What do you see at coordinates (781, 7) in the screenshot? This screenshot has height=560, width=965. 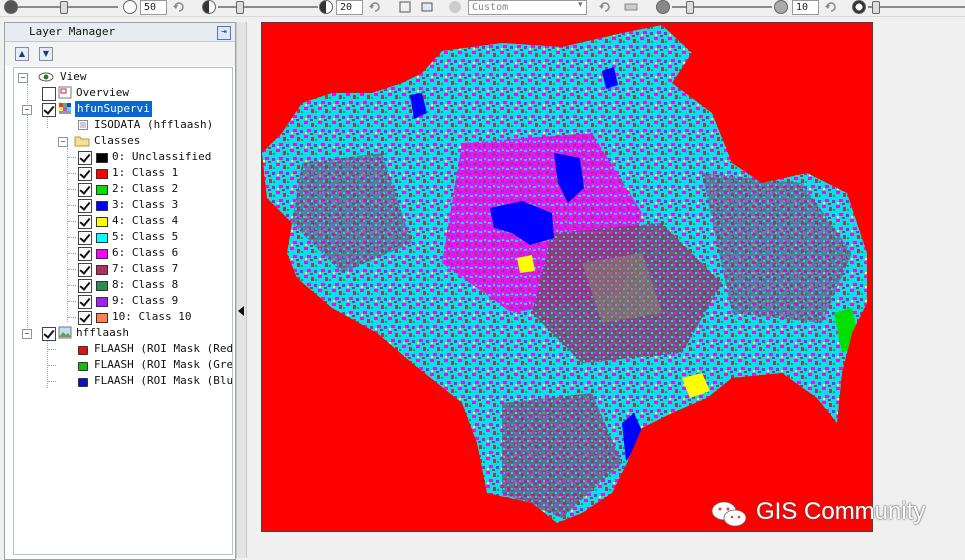 I see `sharpen-max-icon` at bounding box center [781, 7].